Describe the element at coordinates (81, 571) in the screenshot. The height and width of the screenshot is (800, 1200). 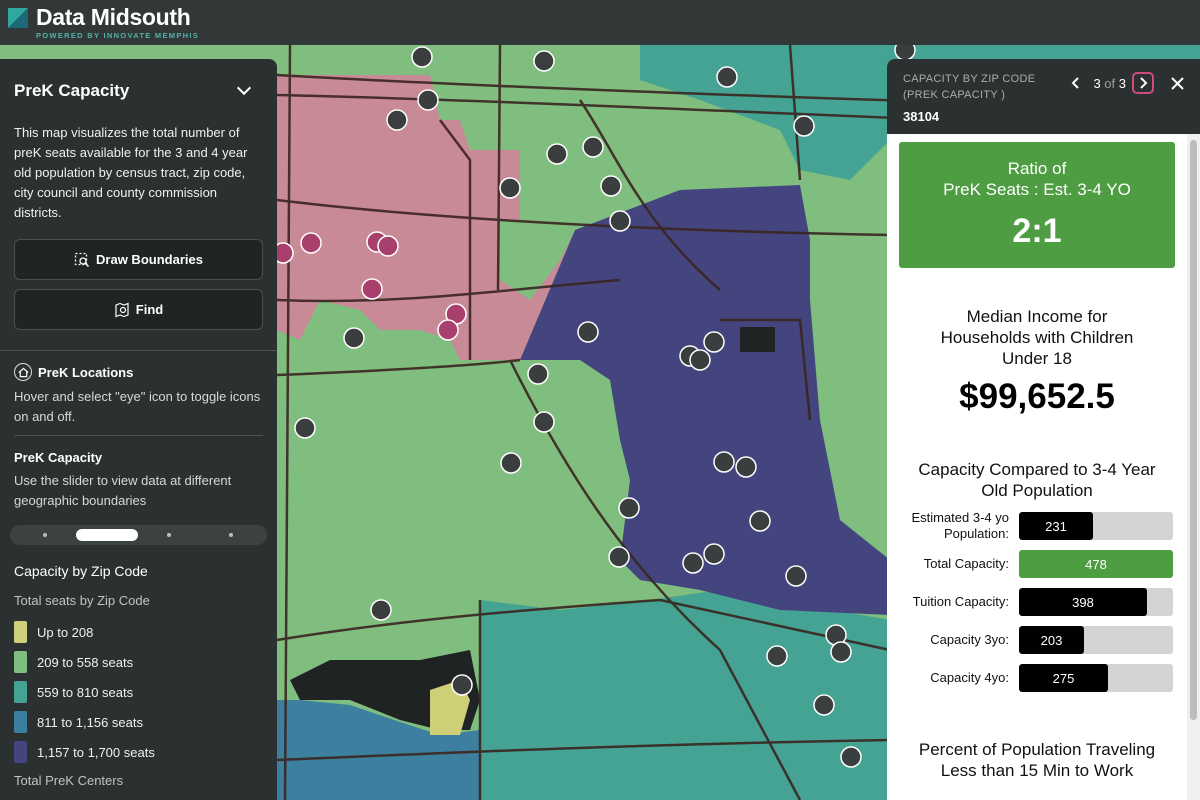
I see `layer-title: Capacity by Zip Code` at that location.